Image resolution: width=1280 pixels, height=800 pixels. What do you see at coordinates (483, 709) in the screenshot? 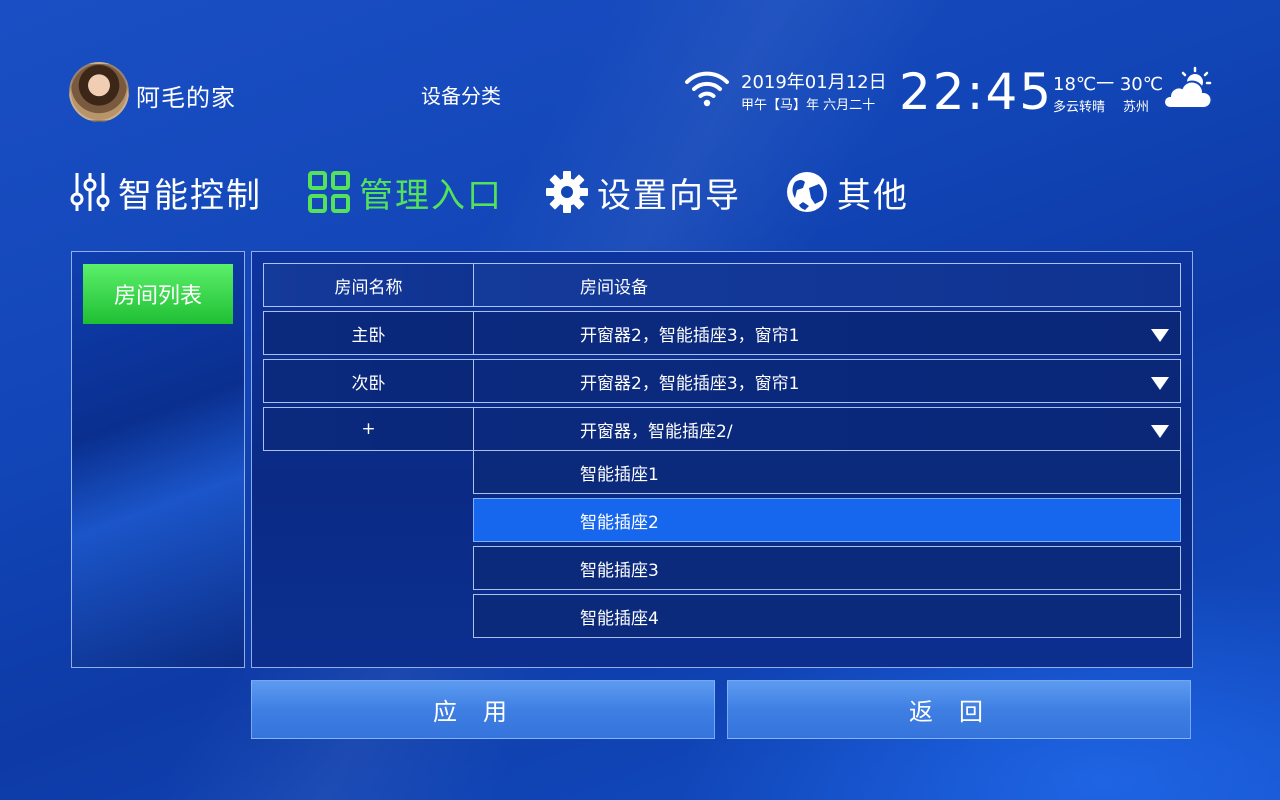
I see `apply-button: 应用` at bounding box center [483, 709].